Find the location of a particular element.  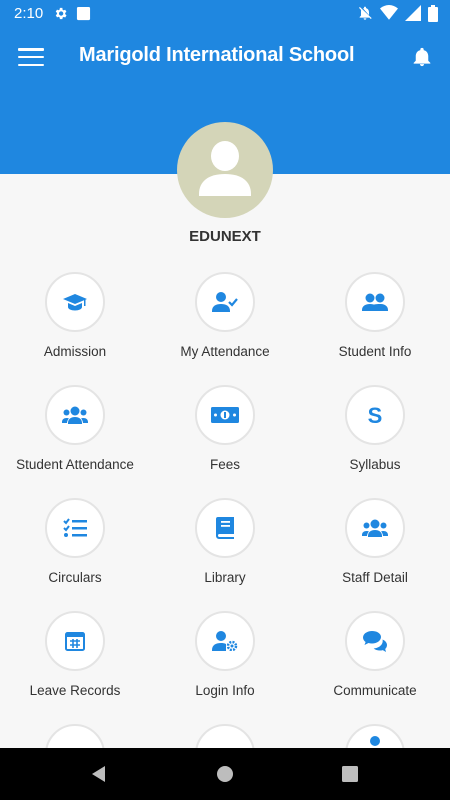

bell-icon is located at coordinates (422, 57).